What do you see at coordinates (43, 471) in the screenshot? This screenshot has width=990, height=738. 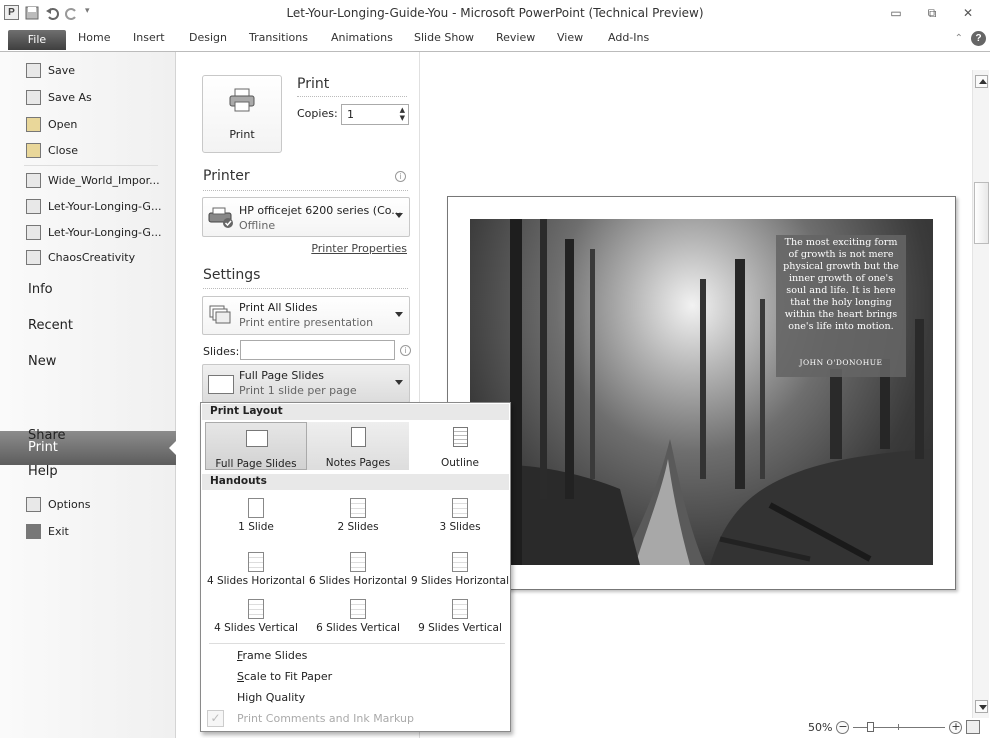 I see `nav-help: Help` at bounding box center [43, 471].